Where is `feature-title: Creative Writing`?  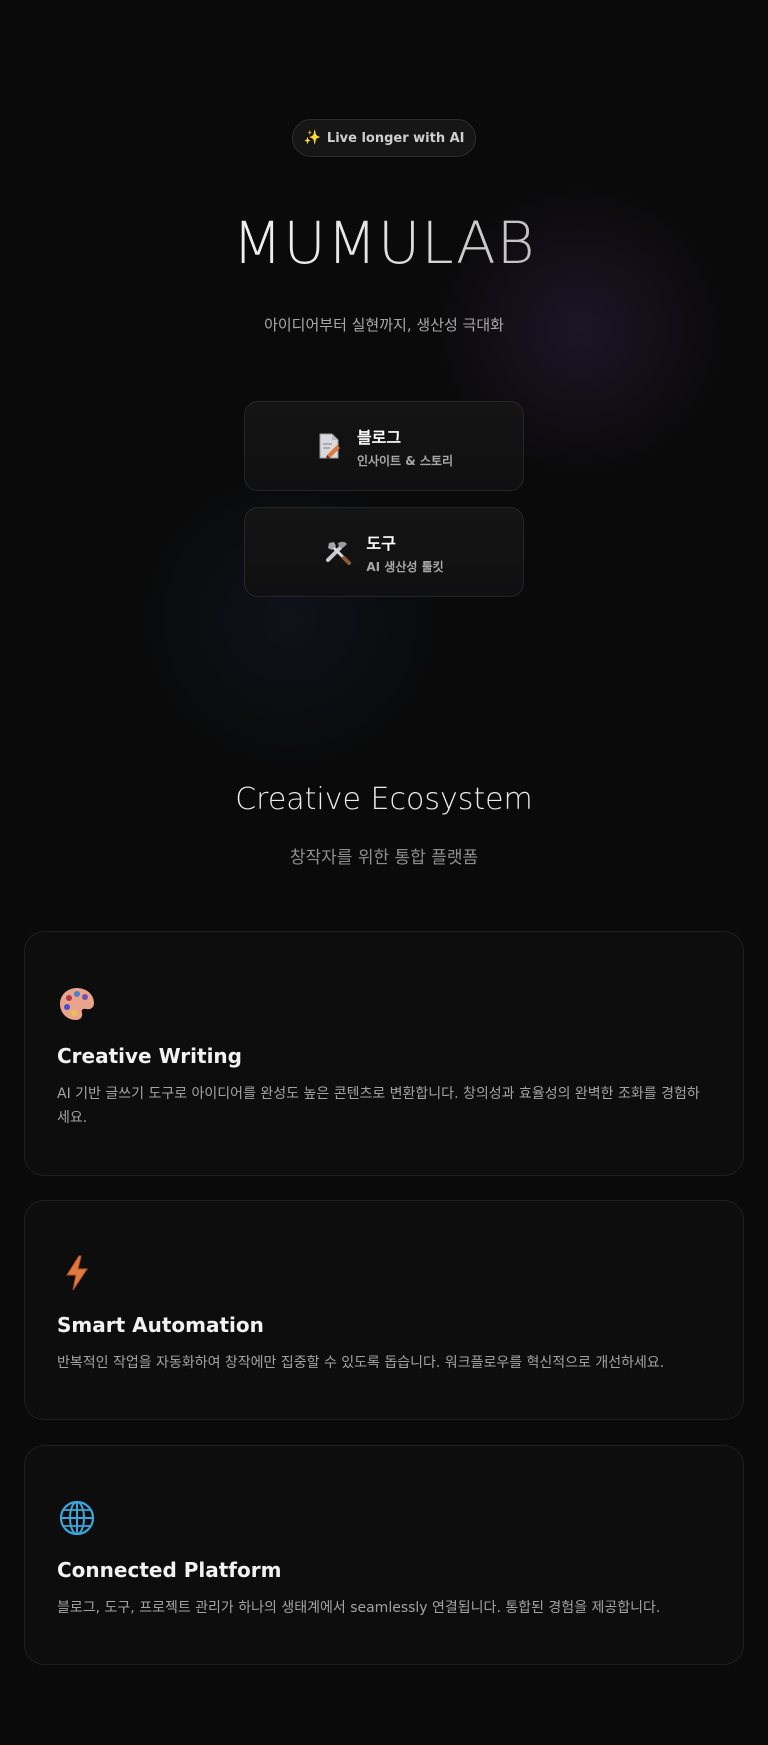
feature-title: Creative Writing is located at coordinates (149, 1056).